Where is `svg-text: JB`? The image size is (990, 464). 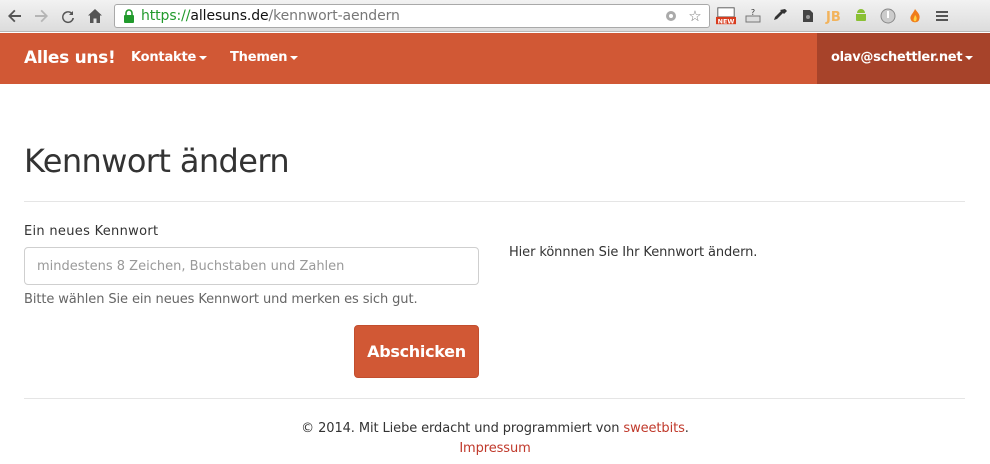
svg-text: JB is located at coordinates (833, 17).